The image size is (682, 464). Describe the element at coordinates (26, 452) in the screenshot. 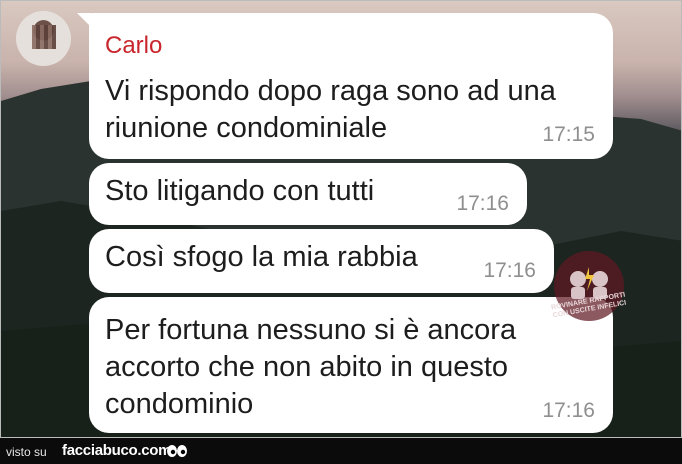

I see `visto-label: visto su` at that location.